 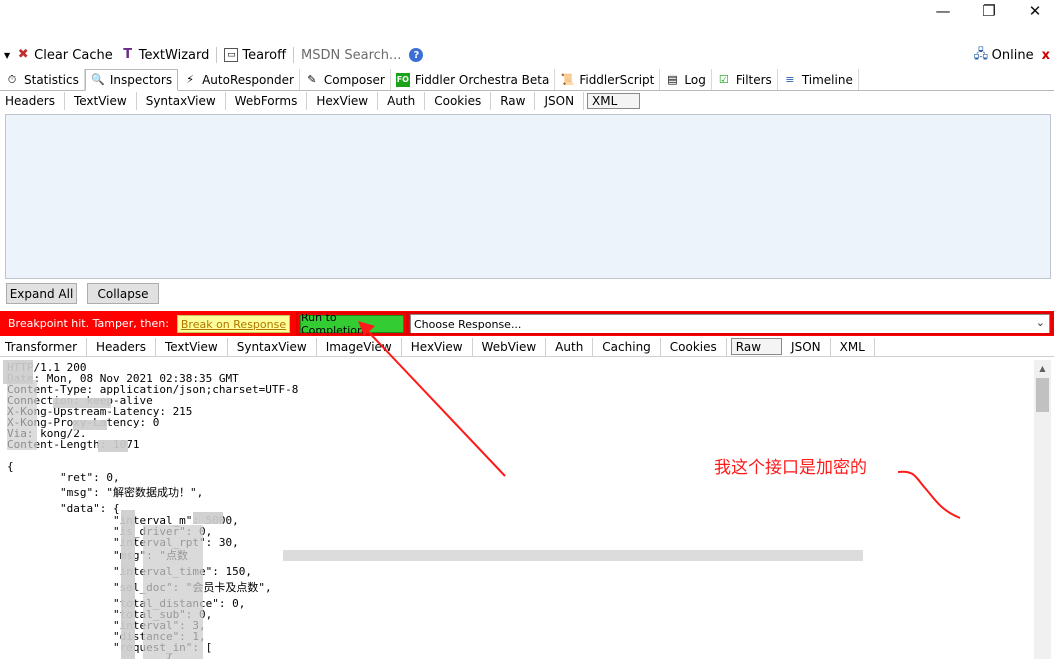 I want to click on annotation-arrow, so click(x=432, y=399).